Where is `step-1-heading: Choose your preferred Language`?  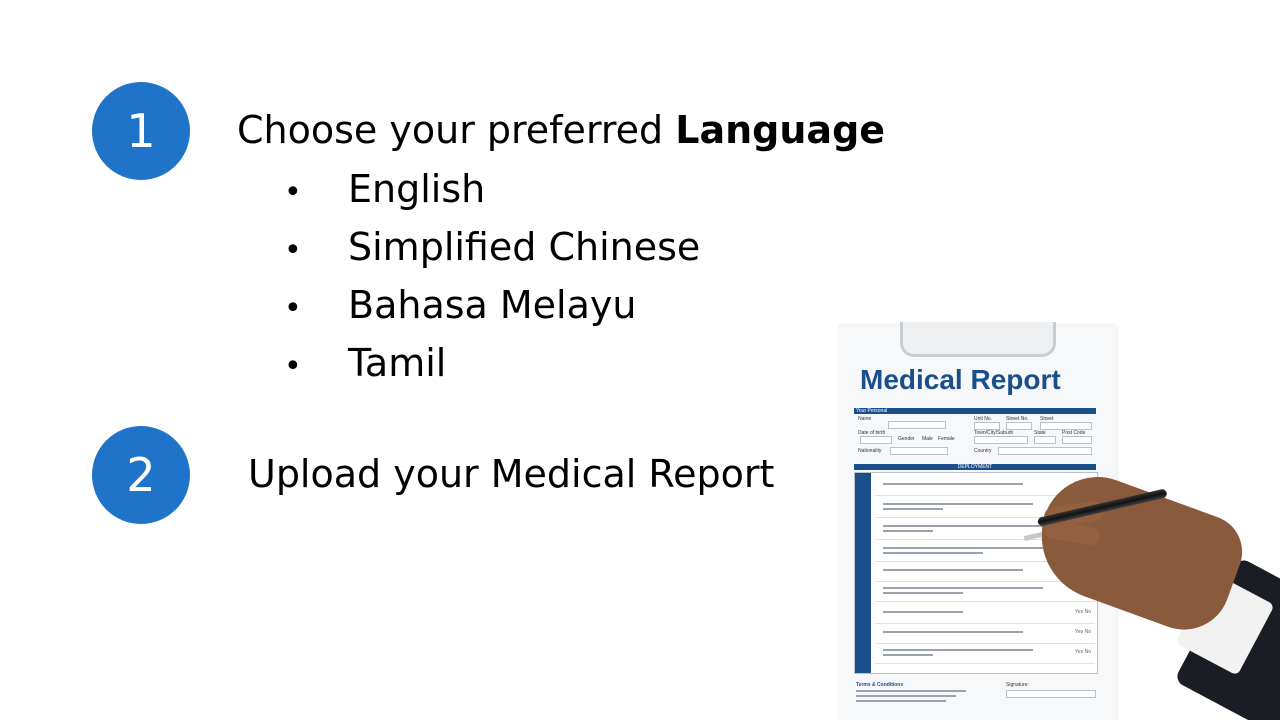
step-1-heading: Choose your preferred Language is located at coordinates (561, 130).